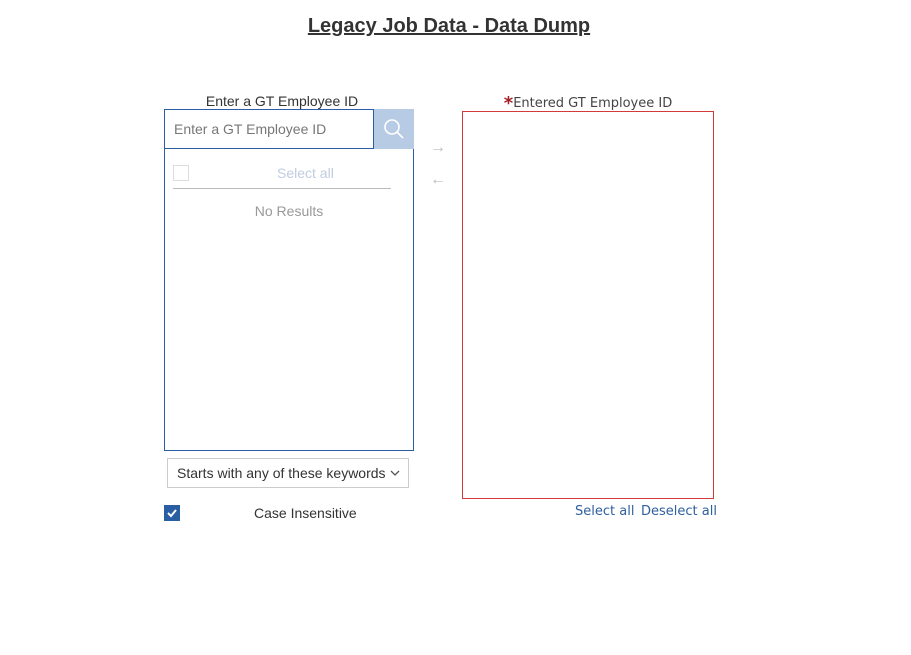 The image size is (911, 655). I want to click on search-icon, so click(394, 129).